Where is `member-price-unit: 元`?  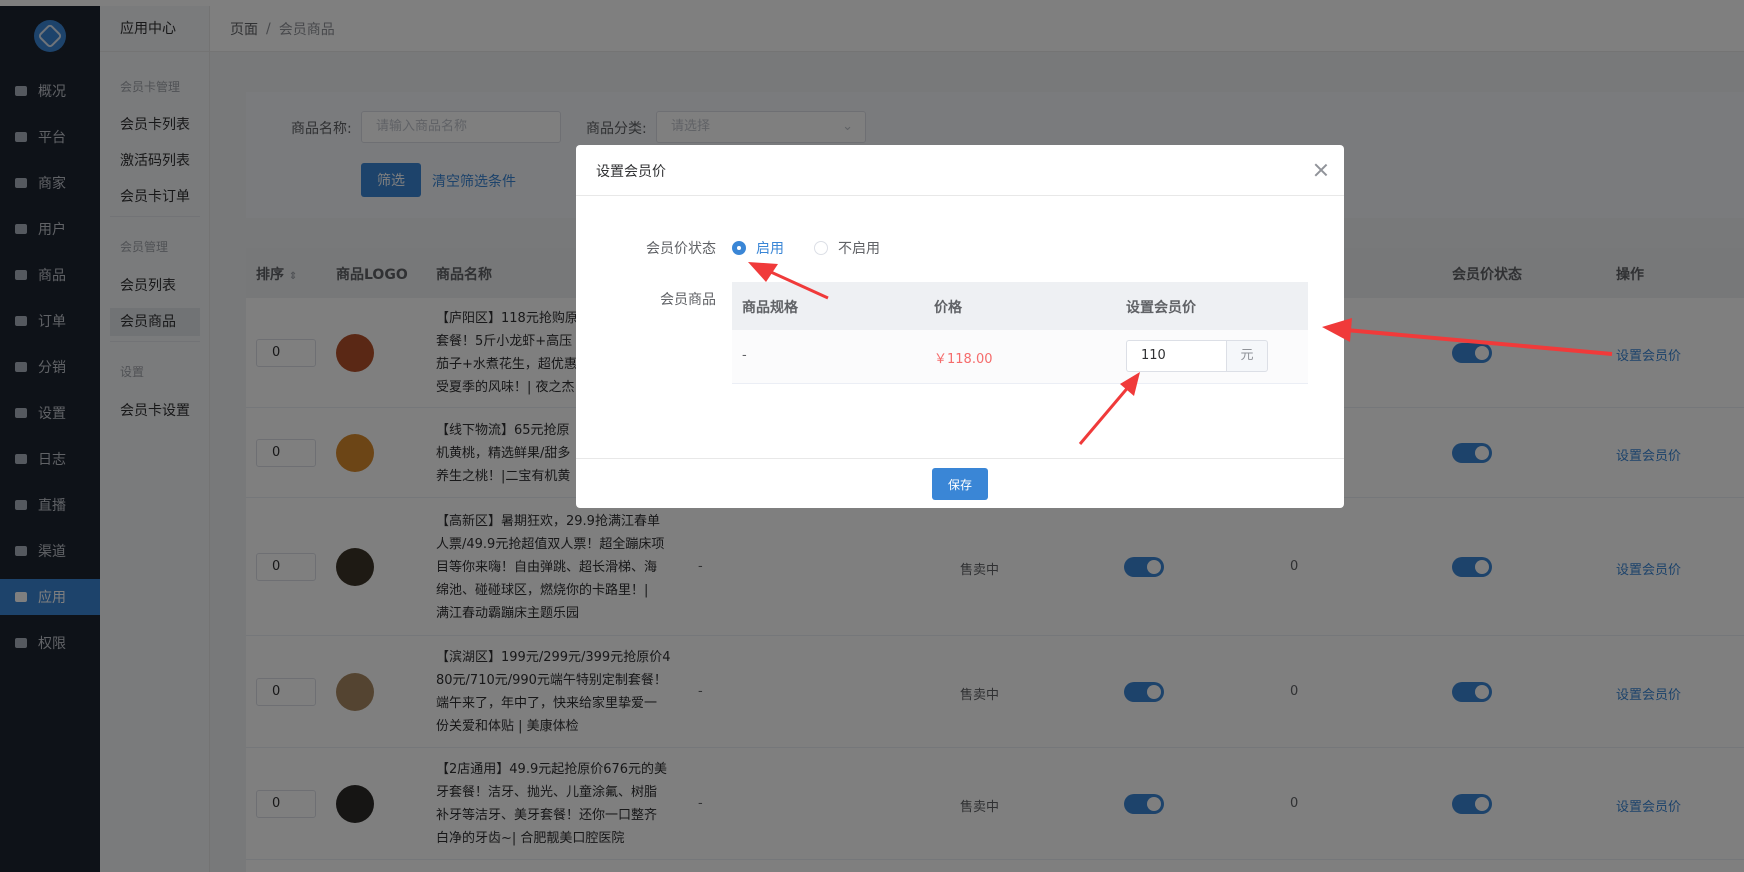
member-price-unit: 元 is located at coordinates (1247, 356).